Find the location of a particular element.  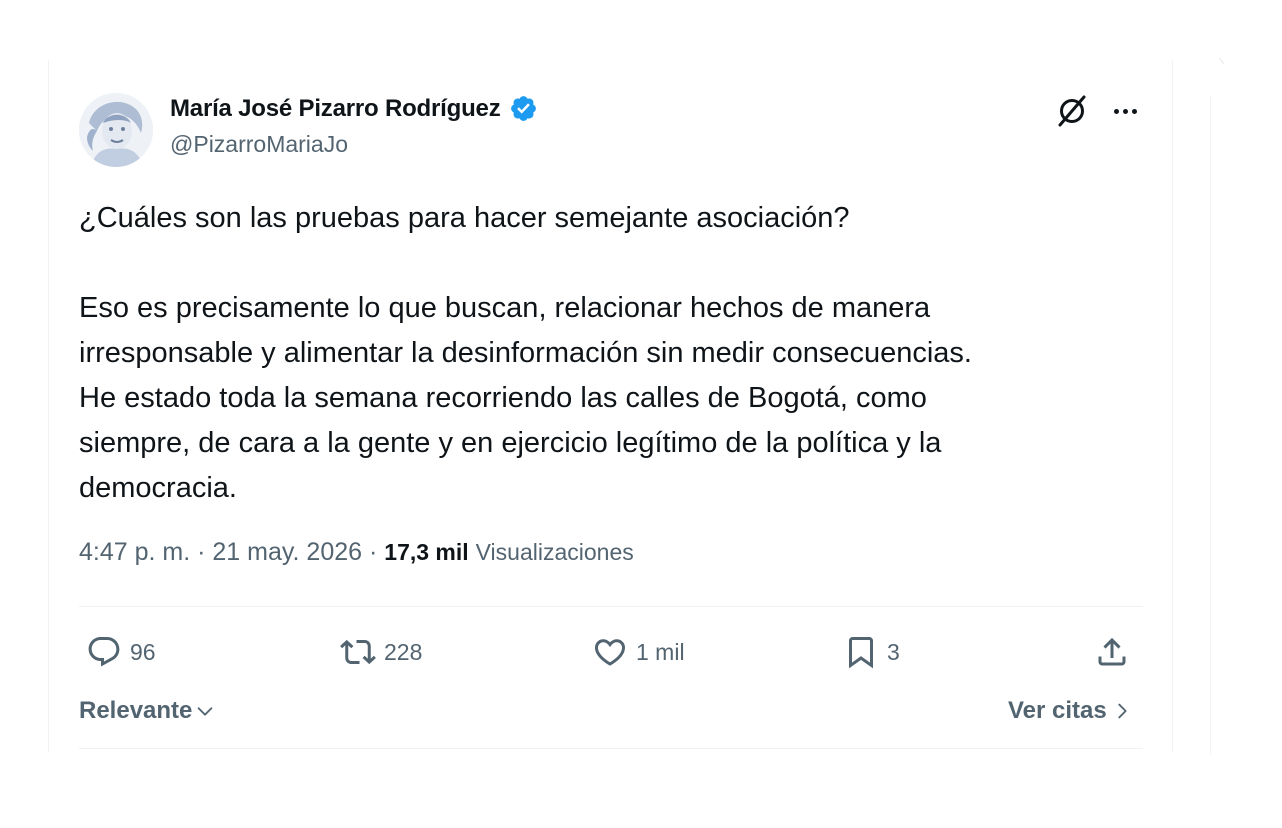

avatar is located at coordinates (116, 130).